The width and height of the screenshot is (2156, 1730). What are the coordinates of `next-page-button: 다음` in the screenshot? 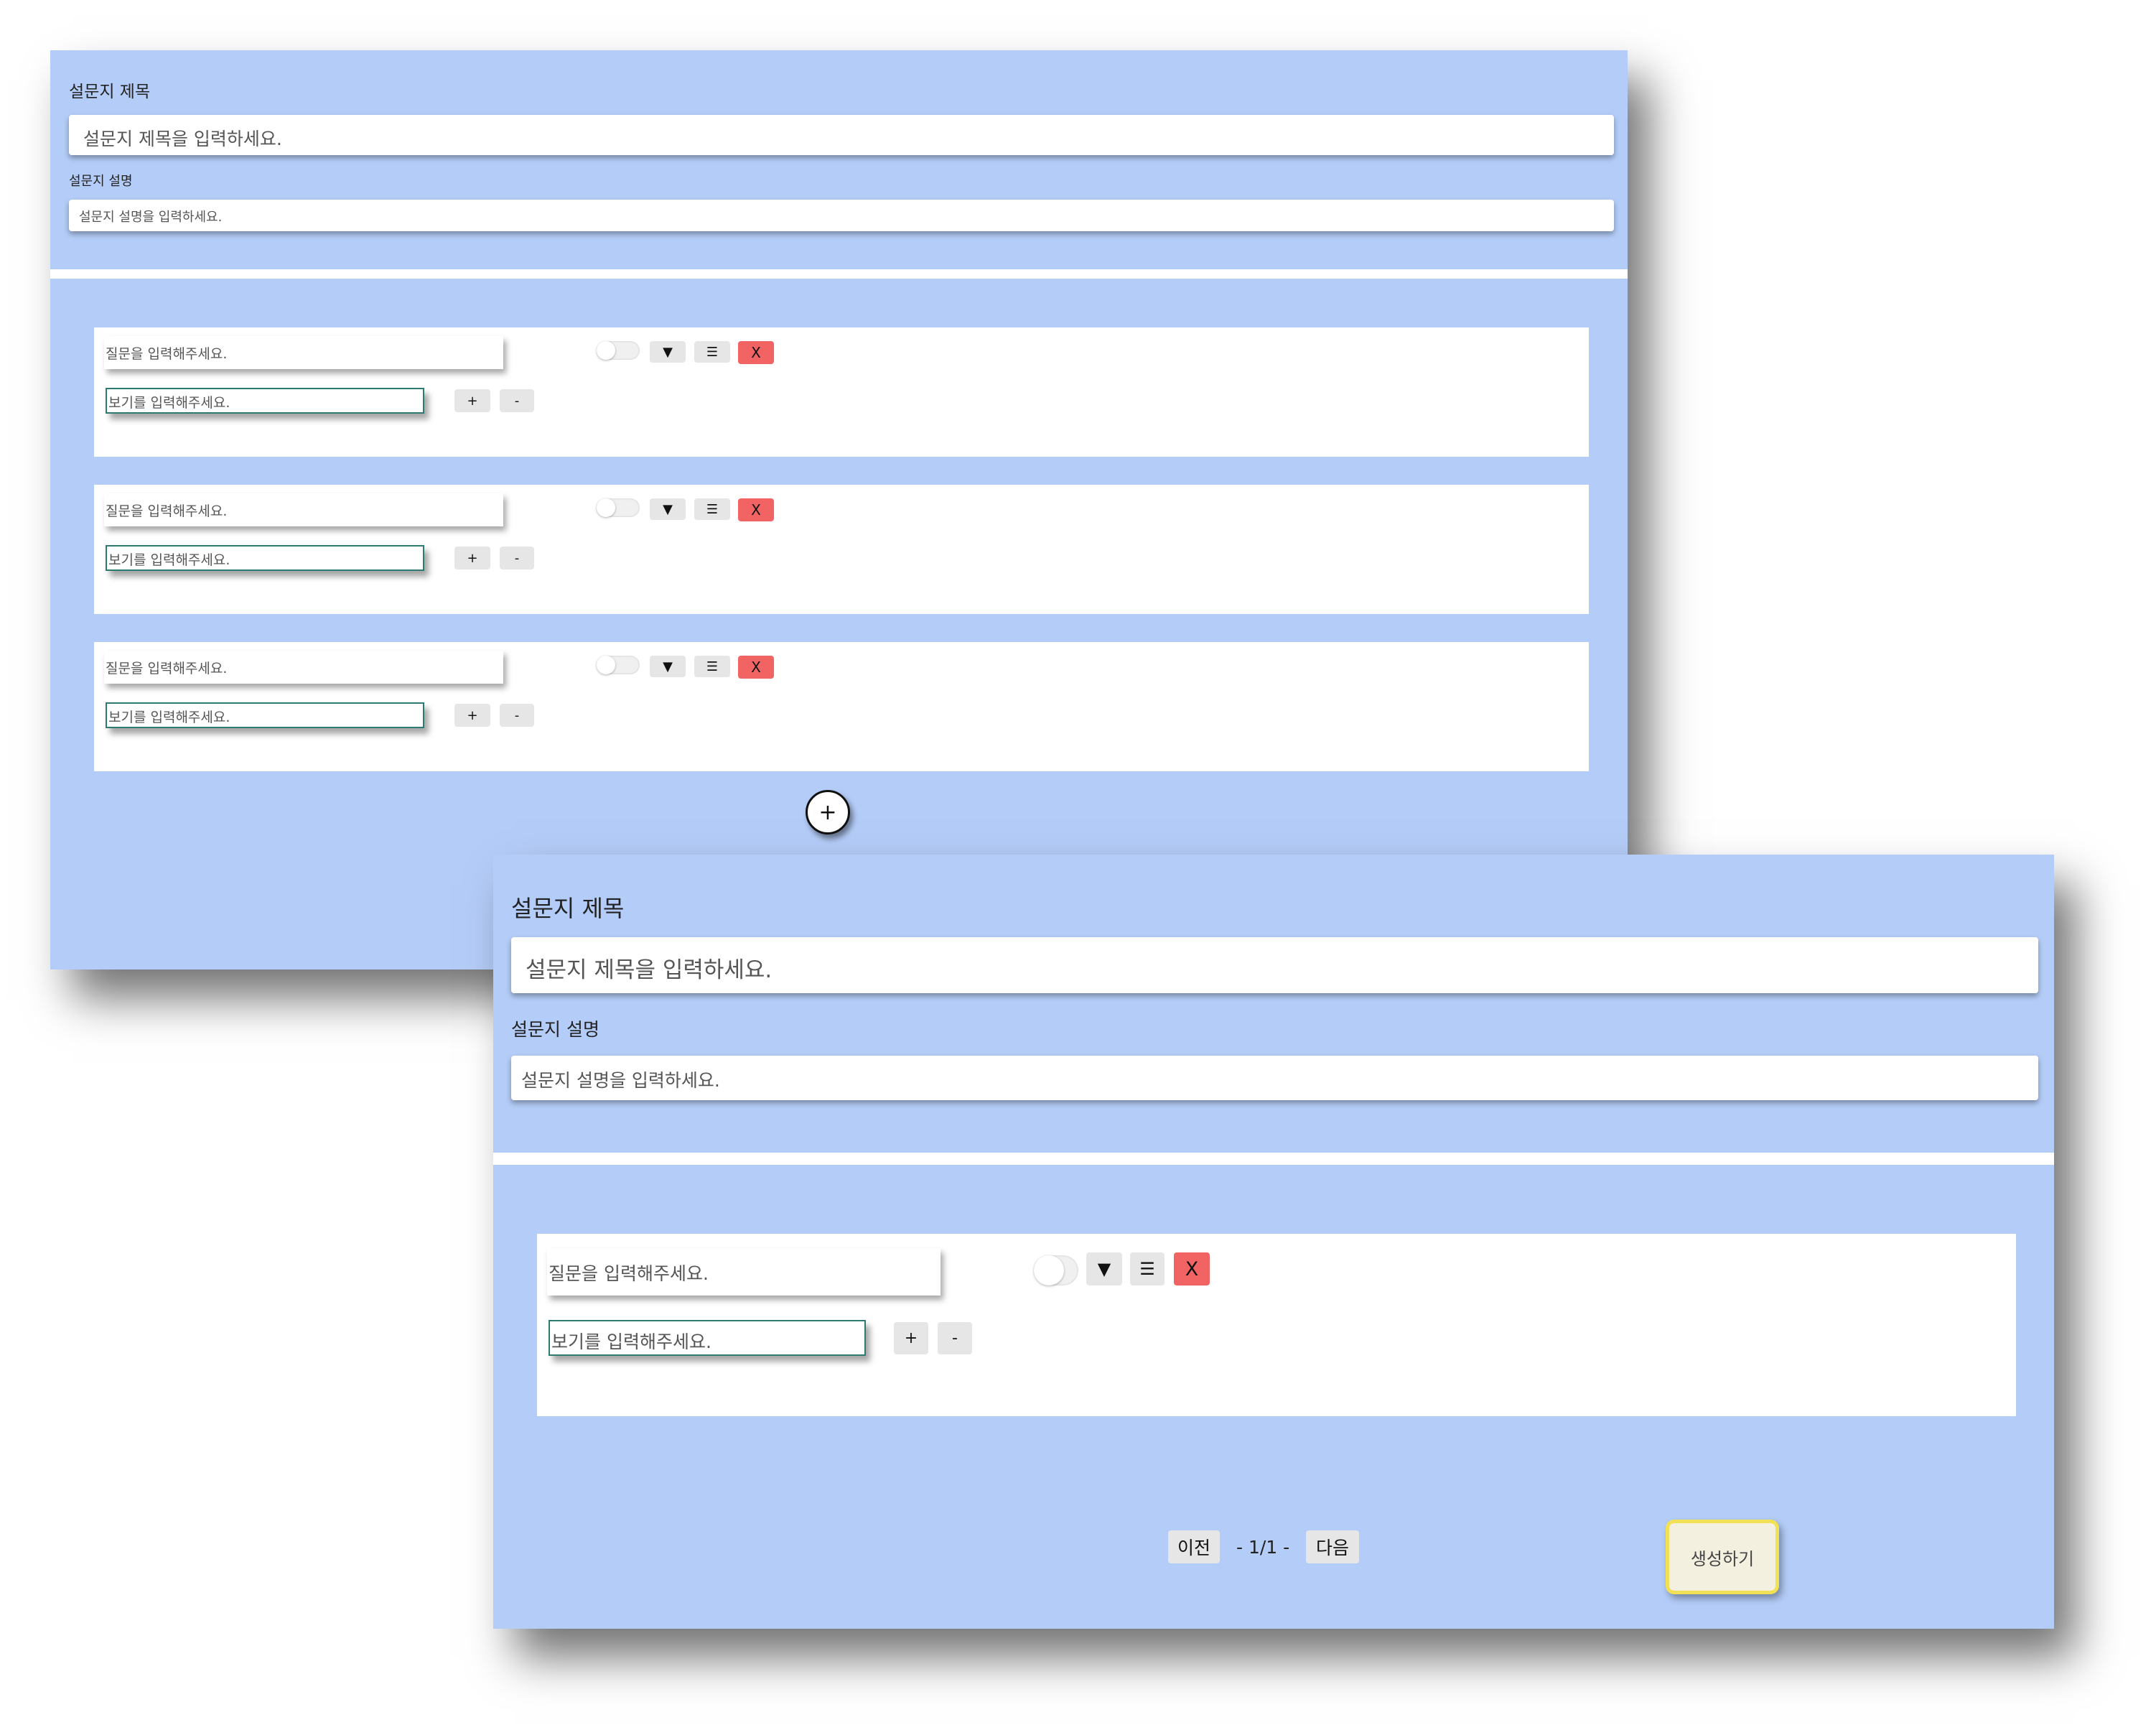 It's located at (1332, 1546).